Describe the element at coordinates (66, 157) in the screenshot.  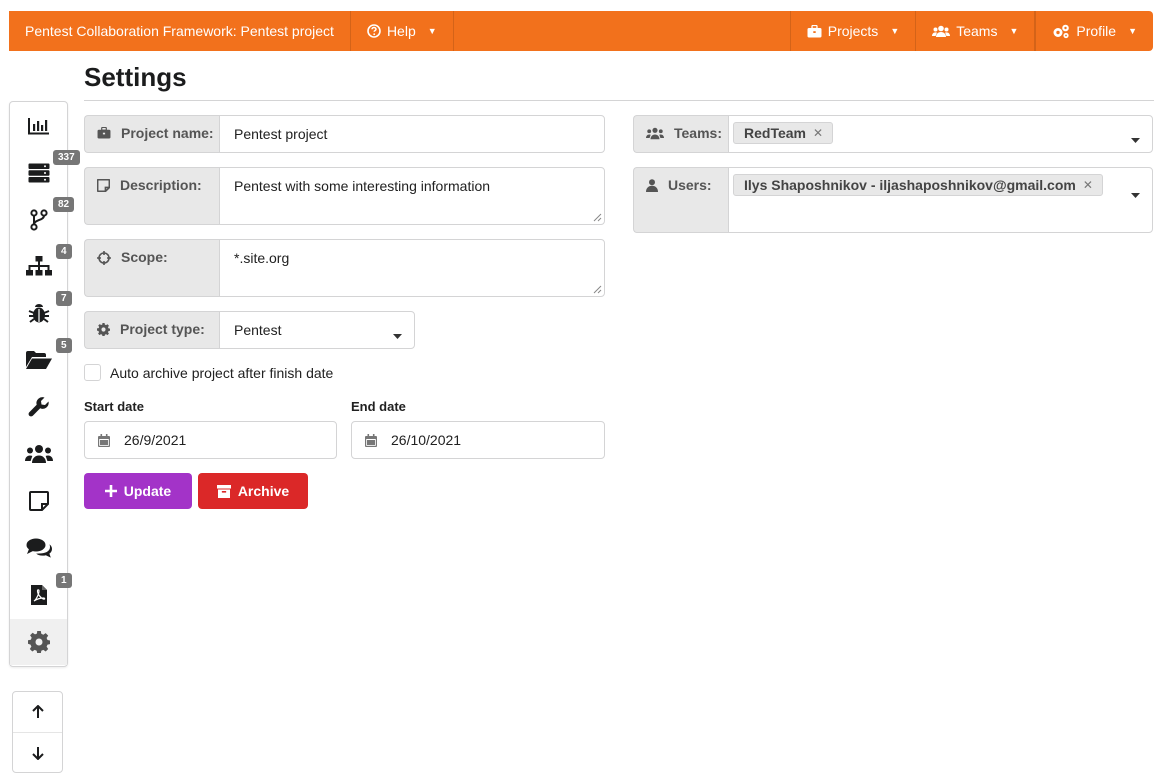
I see `hosts-count-badge: 337` at that location.